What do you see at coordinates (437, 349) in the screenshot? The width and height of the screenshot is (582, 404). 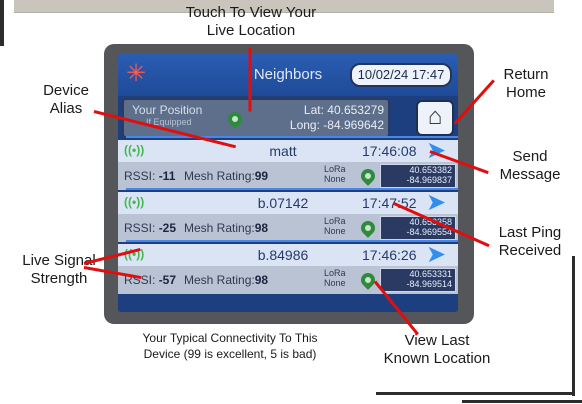 I see `callout-view-last-location: View Last Known Location` at bounding box center [437, 349].